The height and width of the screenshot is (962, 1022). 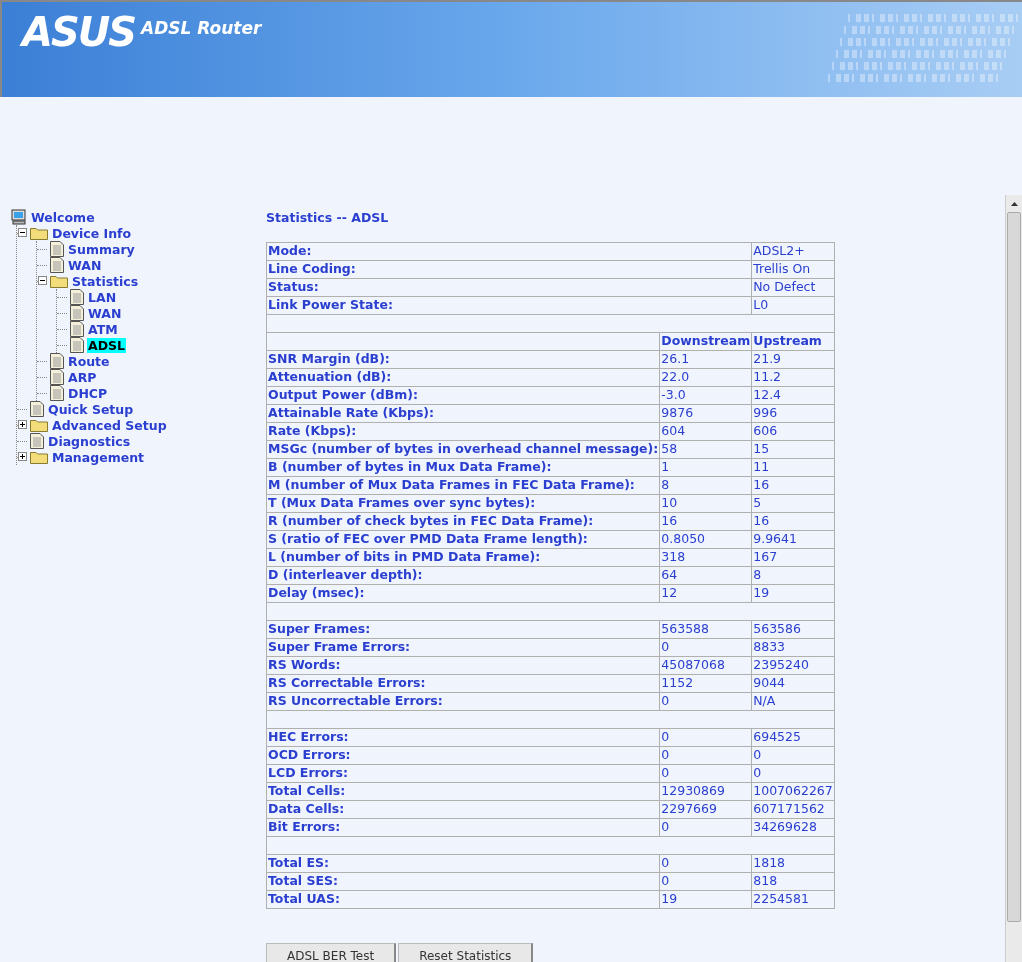 What do you see at coordinates (463, 503) in the screenshot?
I see `row-label: T (Mux Data Frames over sync bytes):` at bounding box center [463, 503].